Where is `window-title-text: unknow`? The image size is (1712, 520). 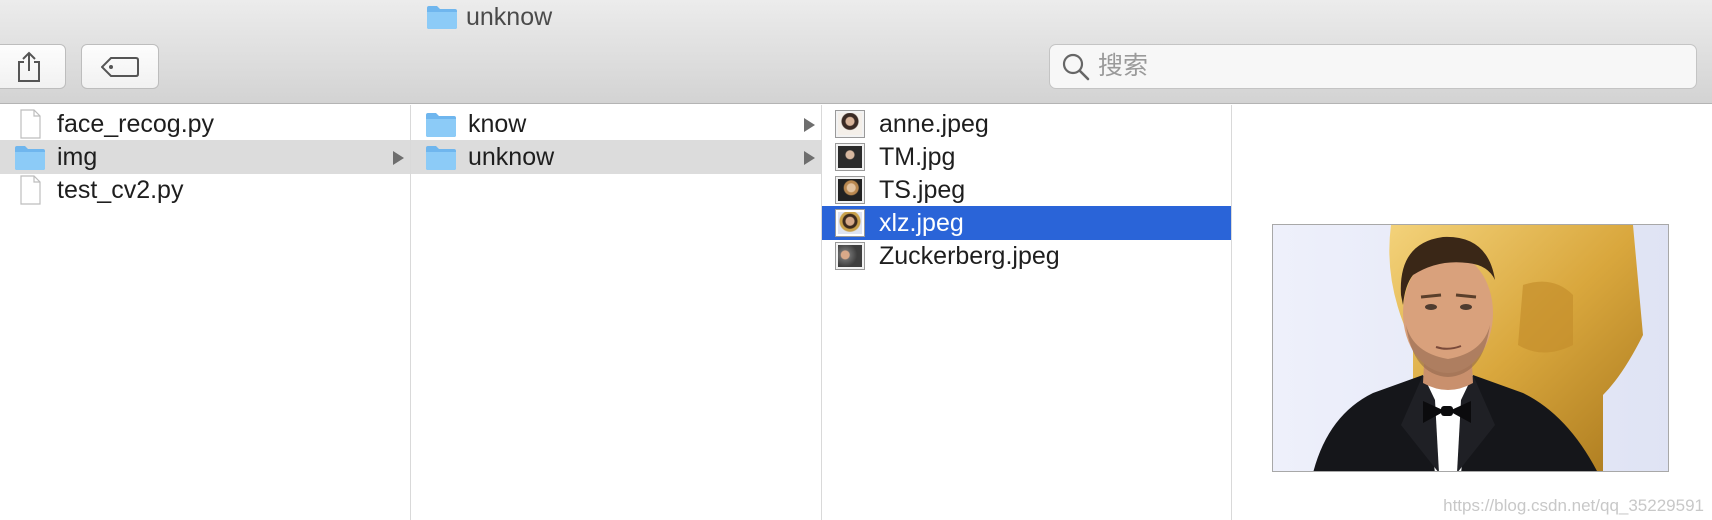 window-title-text: unknow is located at coordinates (509, 16).